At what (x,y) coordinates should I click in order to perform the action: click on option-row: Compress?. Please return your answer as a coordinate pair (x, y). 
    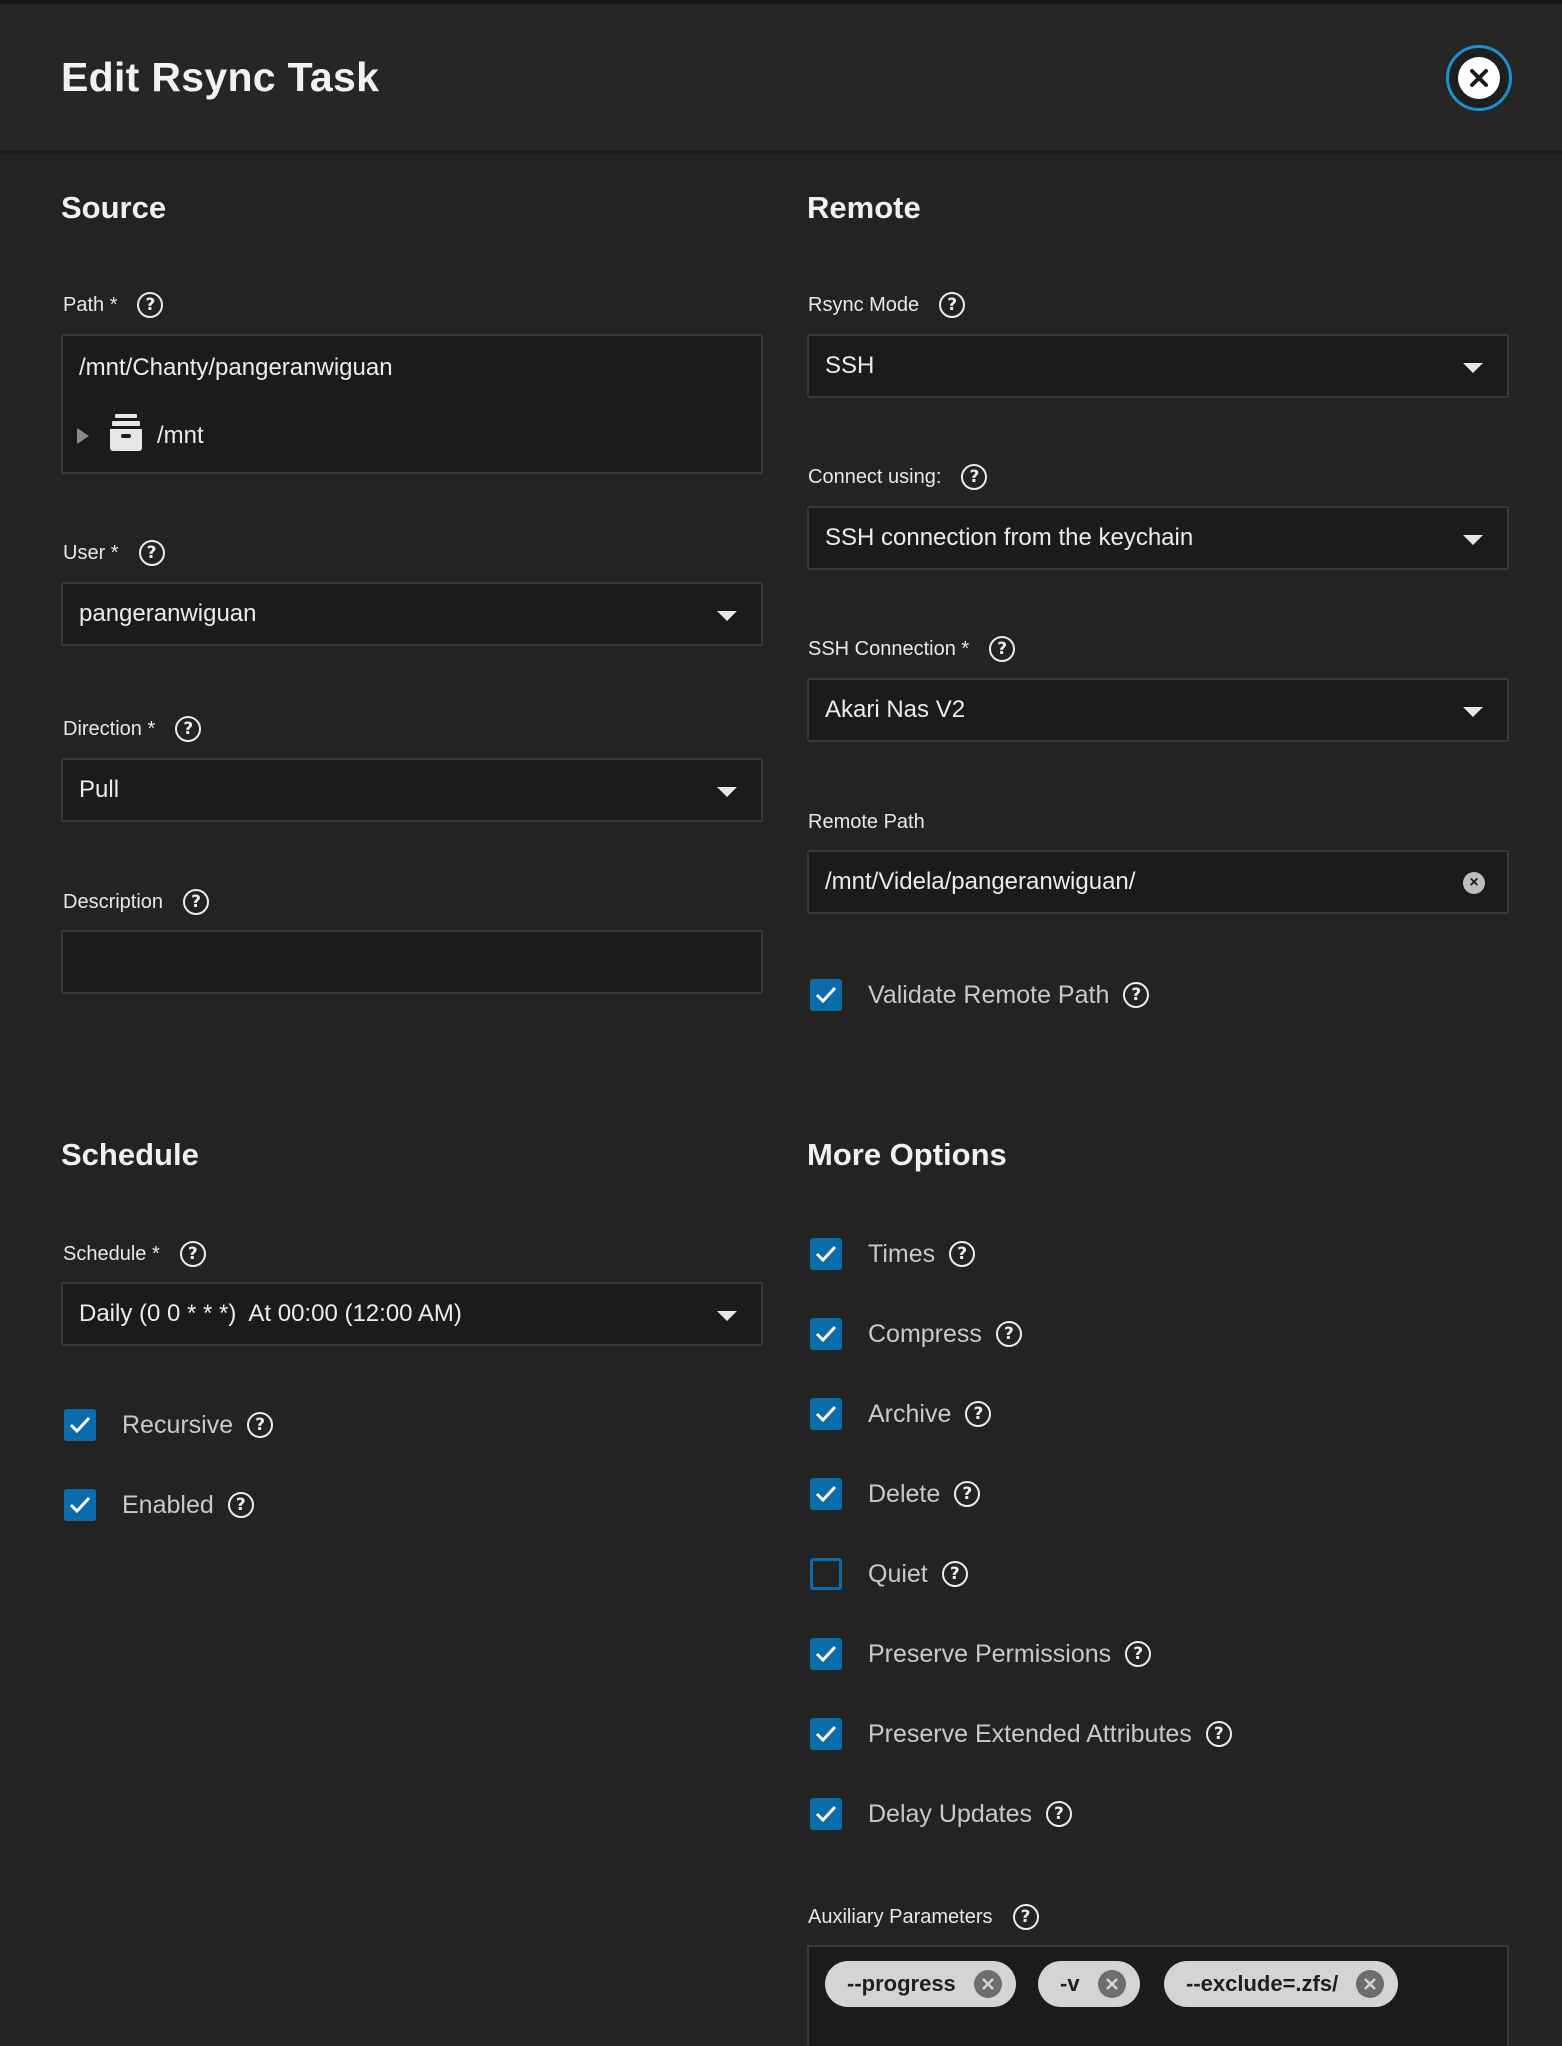
    Looking at the image, I should click on (916, 1334).